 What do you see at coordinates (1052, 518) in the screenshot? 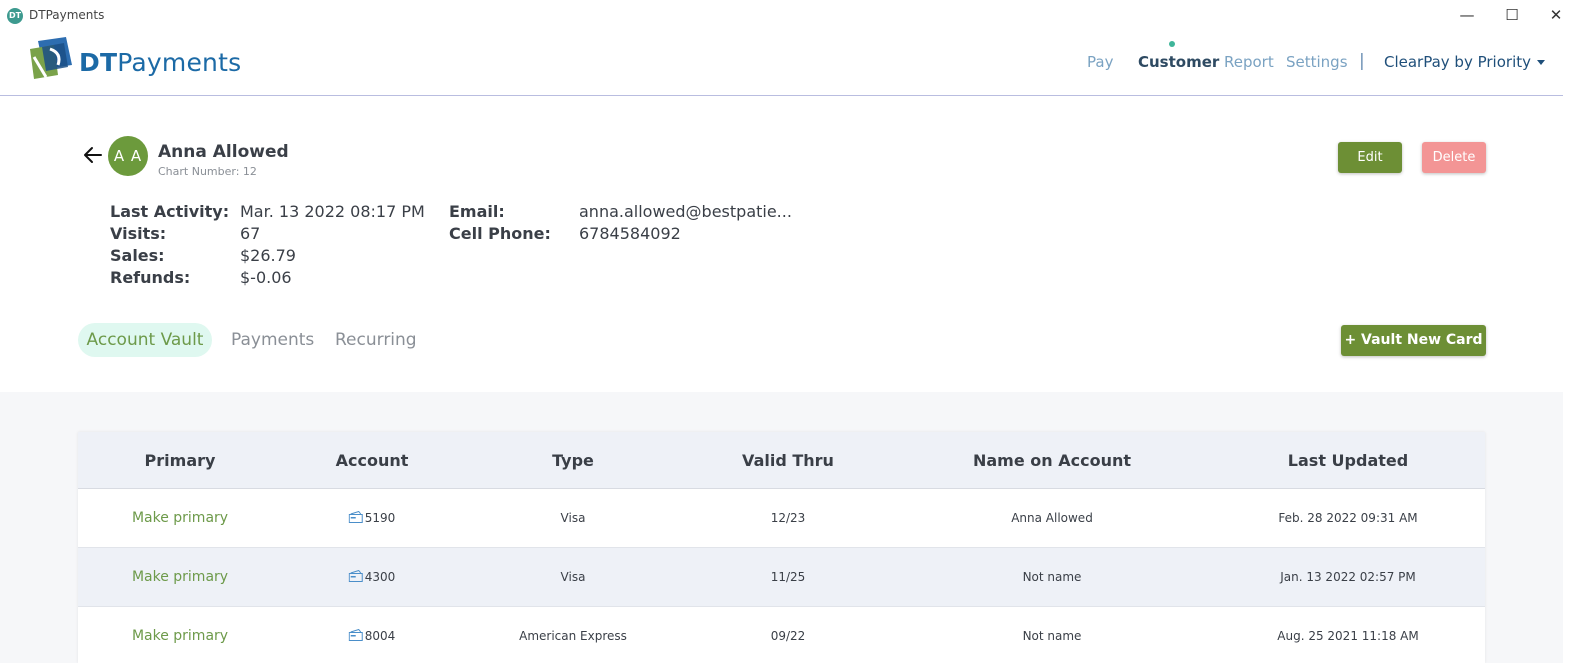
I see `name-on-account-cell: Anna Allowed` at bounding box center [1052, 518].